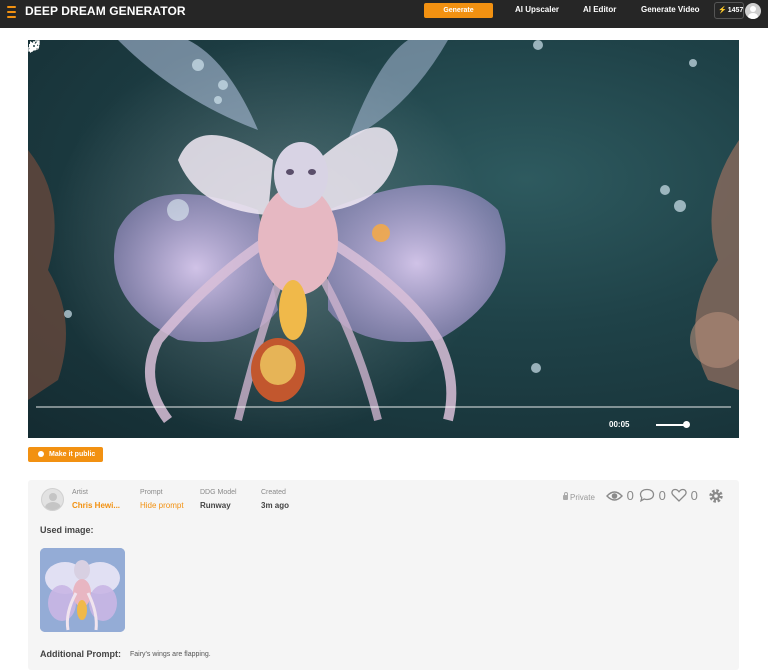 This screenshot has height=670, width=768. I want to click on created-value: 3m ago, so click(275, 505).